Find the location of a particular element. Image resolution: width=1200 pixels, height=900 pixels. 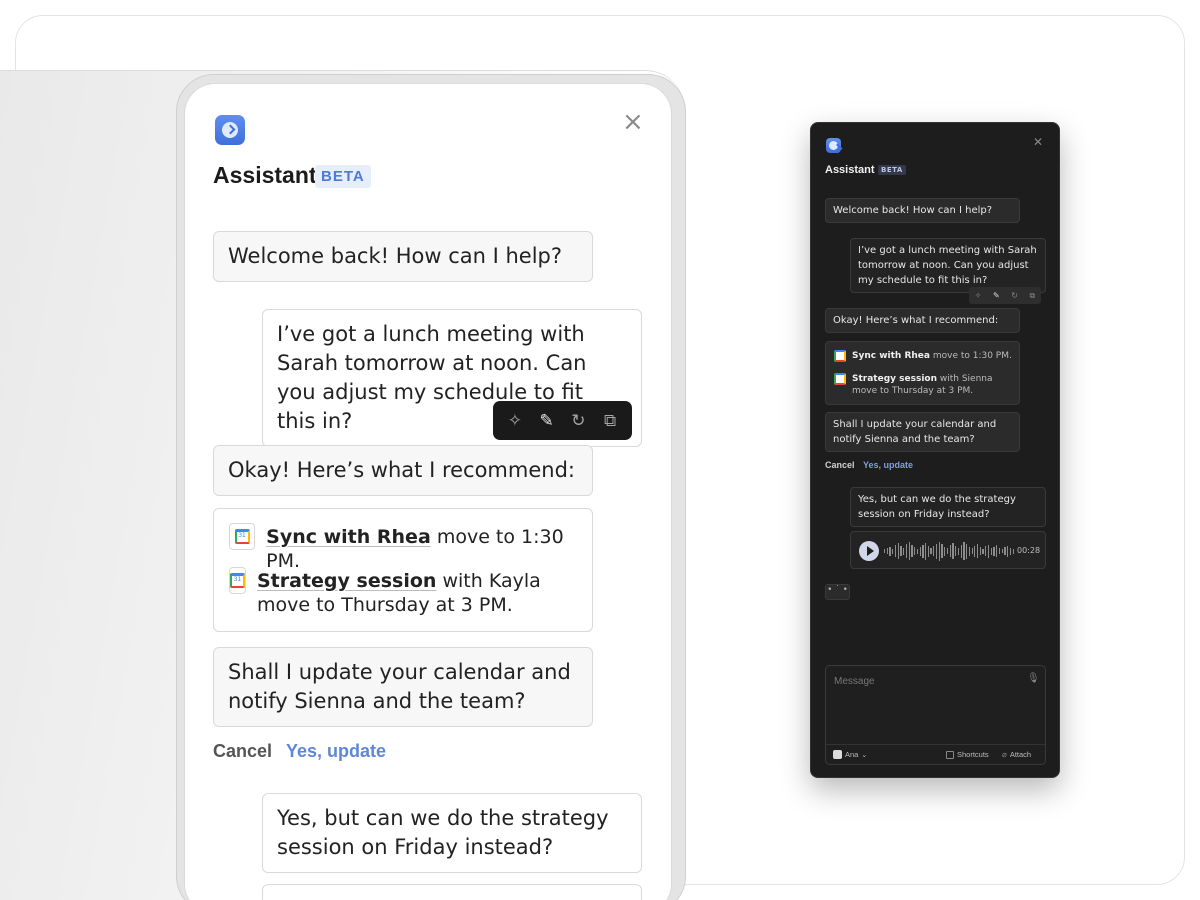

close-icon: × is located at coordinates (633, 122).